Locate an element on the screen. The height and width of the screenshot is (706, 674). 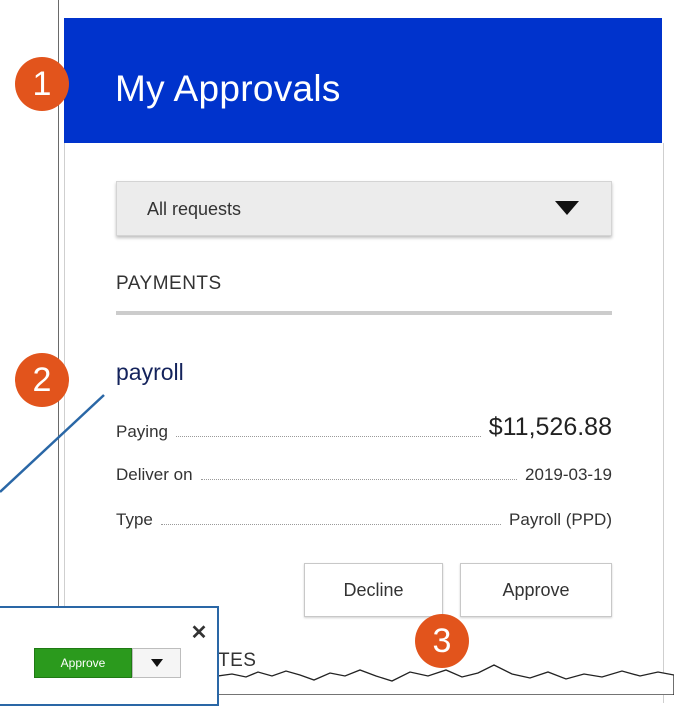
callout-badge-2: 2 is located at coordinates (42, 380).